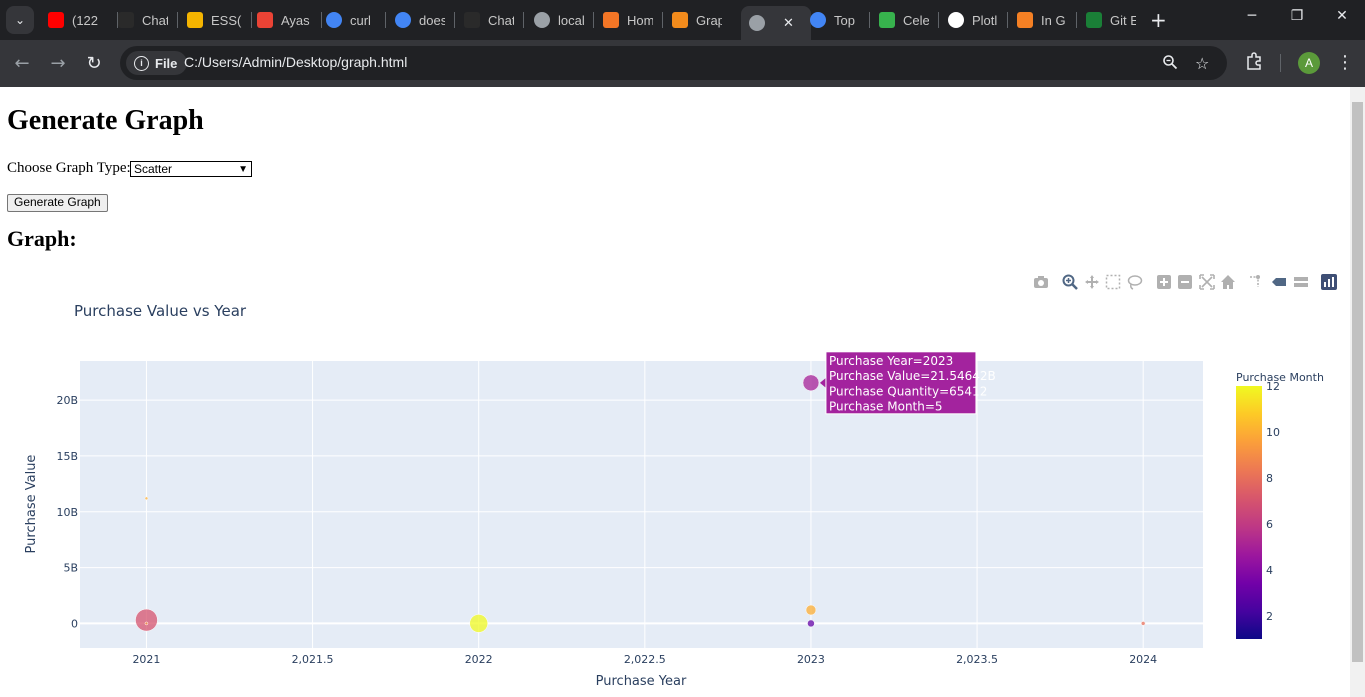 The height and width of the screenshot is (697, 1365). What do you see at coordinates (886, 407) in the screenshot?
I see `tooltip-line: Purchase Month=5` at bounding box center [886, 407].